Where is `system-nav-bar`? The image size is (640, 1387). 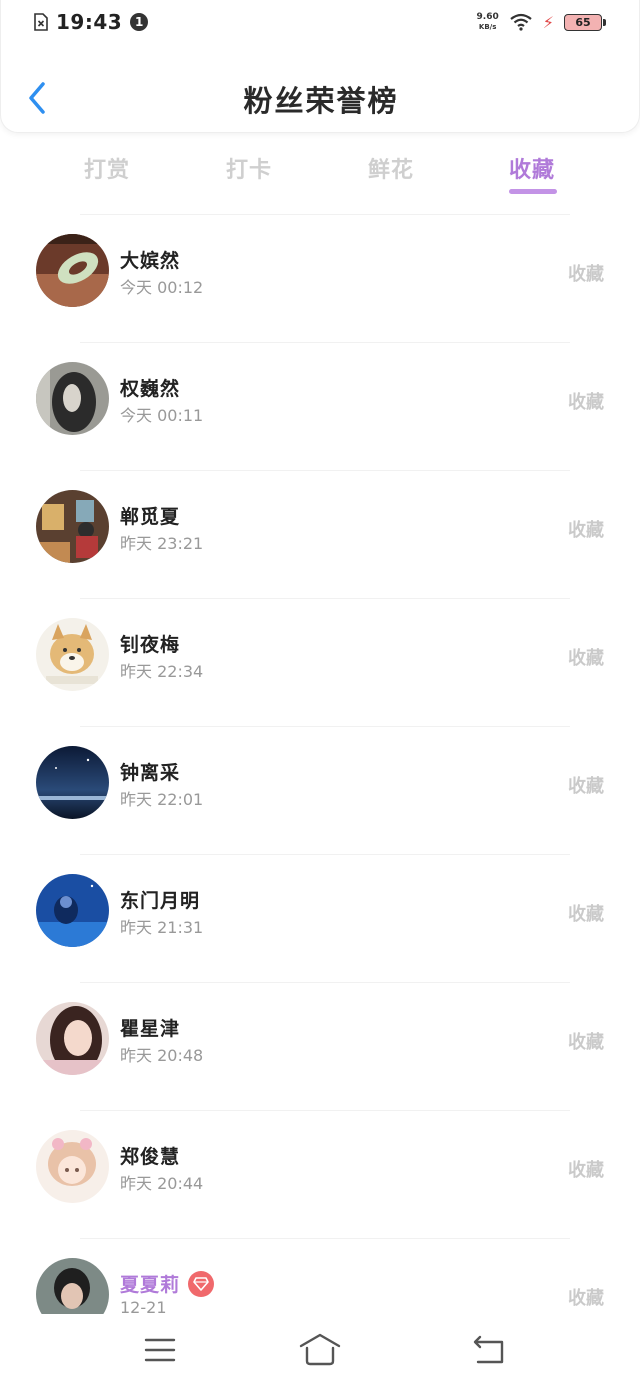 system-nav-bar is located at coordinates (320, 1350).